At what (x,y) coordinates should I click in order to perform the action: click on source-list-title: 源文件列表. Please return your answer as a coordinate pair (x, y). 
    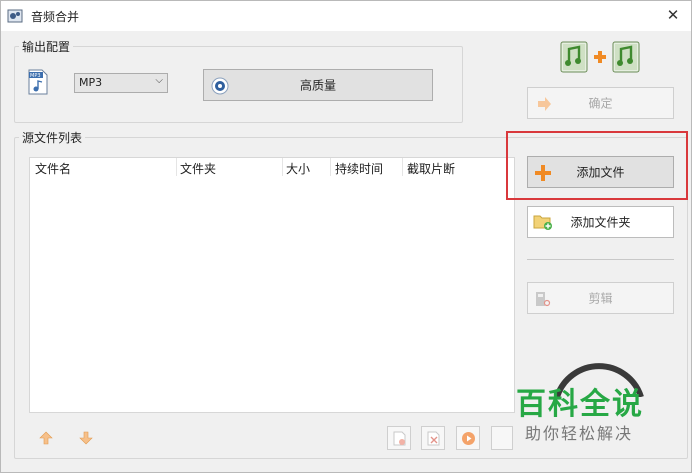
    Looking at the image, I should click on (52, 137).